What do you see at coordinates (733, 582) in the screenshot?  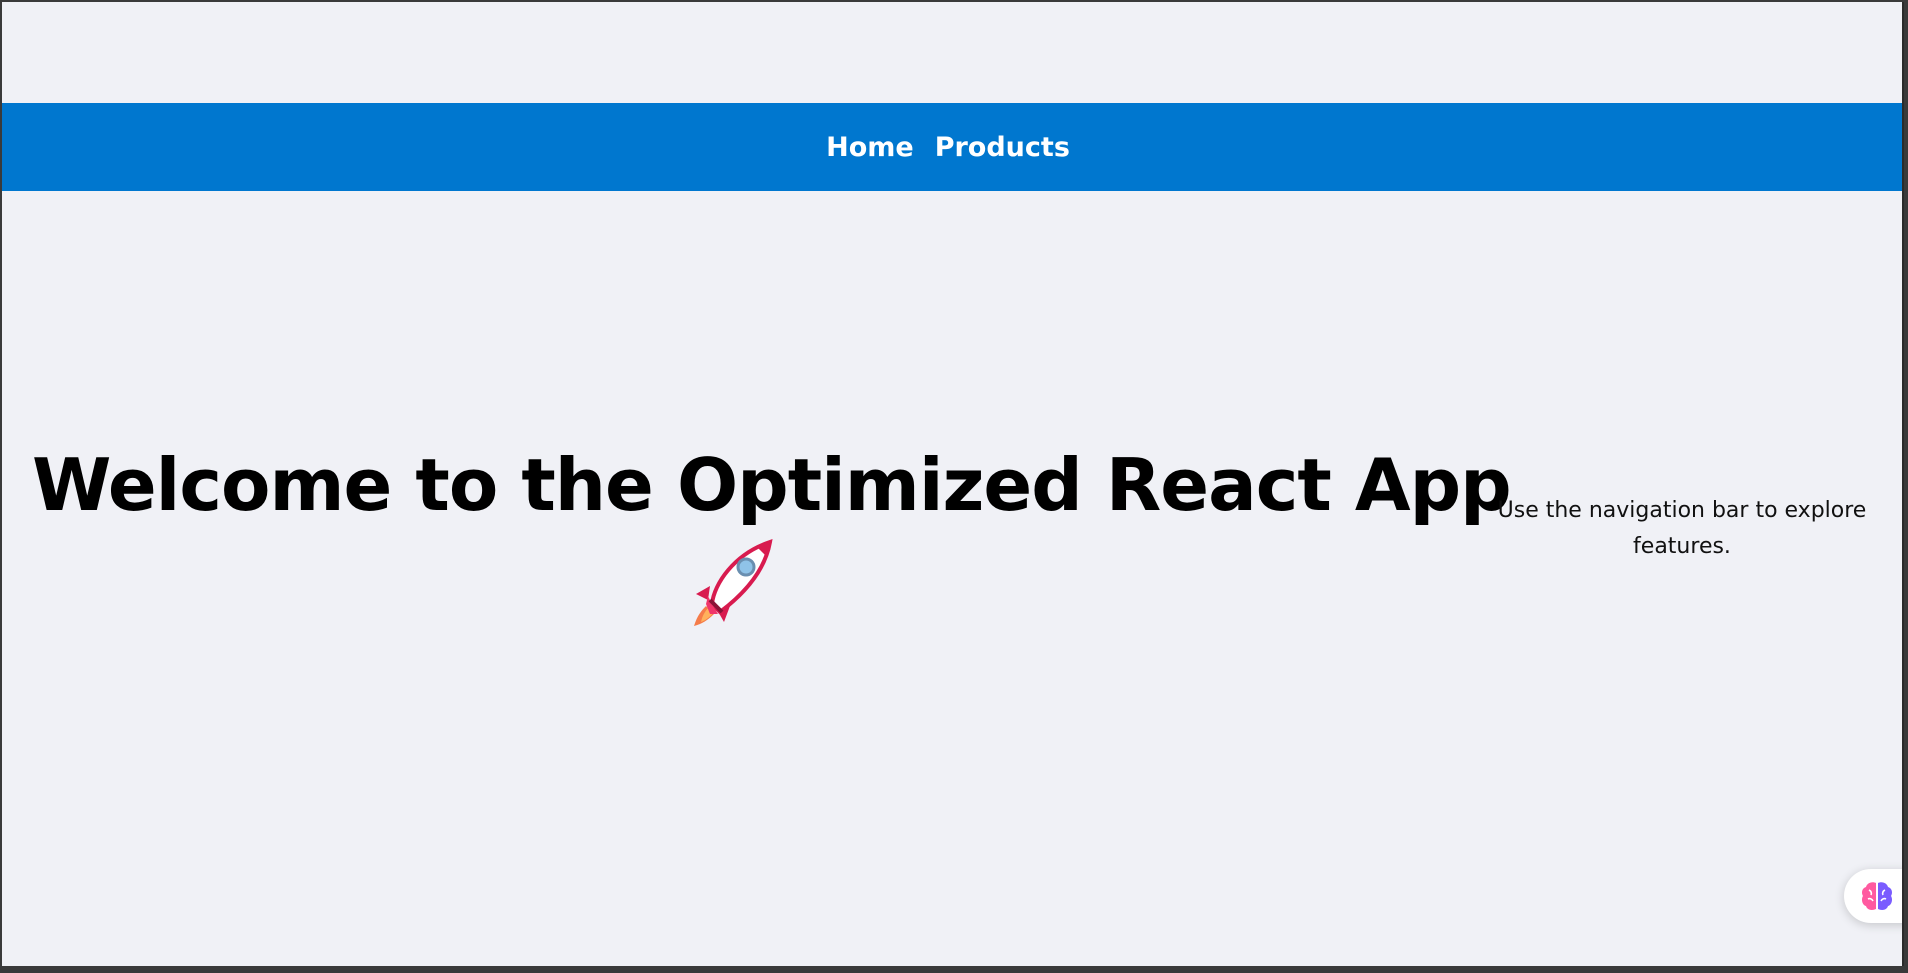 I see `rocket-icon` at bounding box center [733, 582].